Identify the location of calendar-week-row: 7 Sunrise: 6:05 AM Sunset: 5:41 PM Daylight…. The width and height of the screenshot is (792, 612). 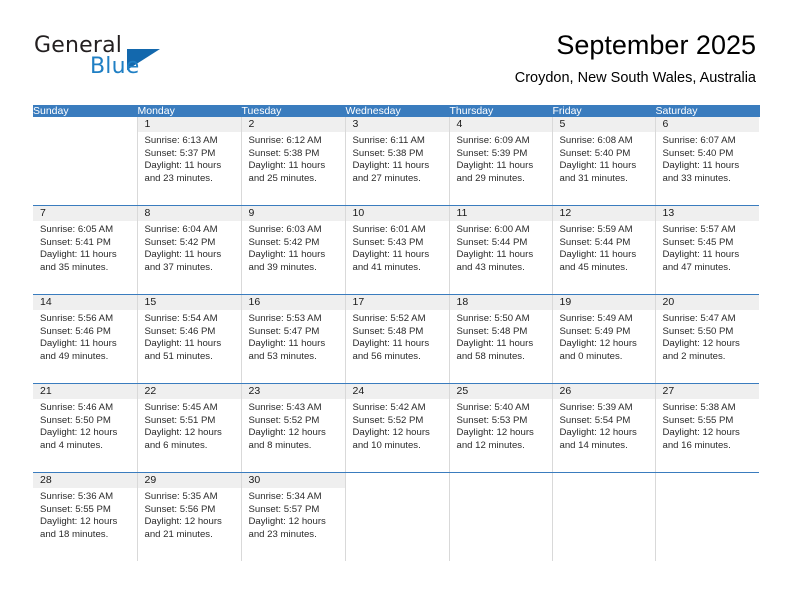
(396, 250).